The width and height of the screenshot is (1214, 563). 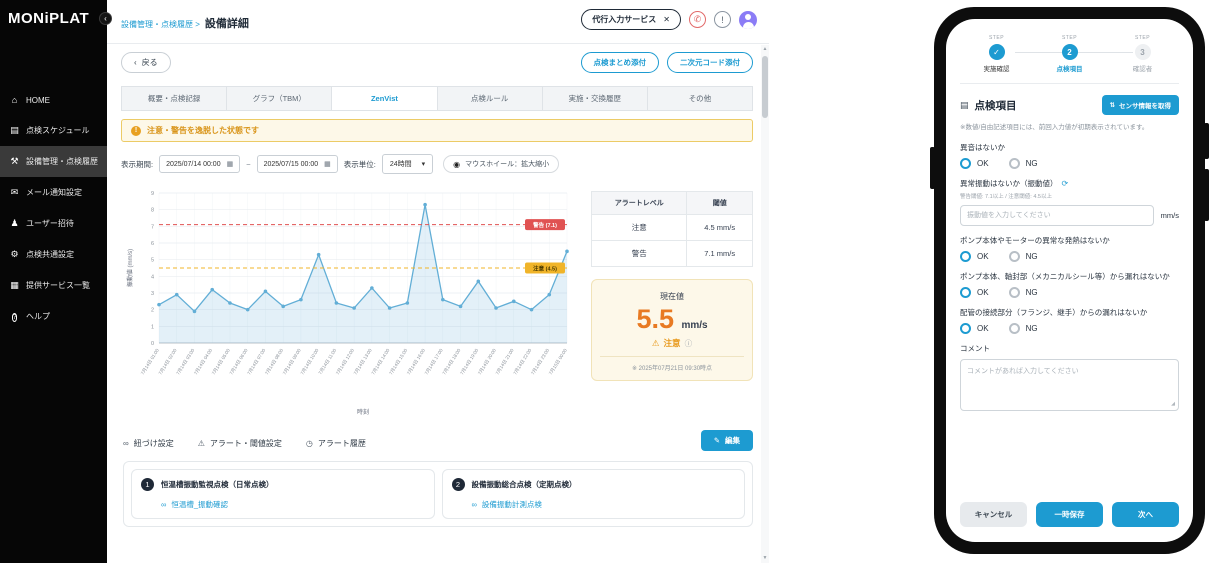 I want to click on attach-inspection-summary-button: 点検まとめ添付, so click(x=619, y=62).